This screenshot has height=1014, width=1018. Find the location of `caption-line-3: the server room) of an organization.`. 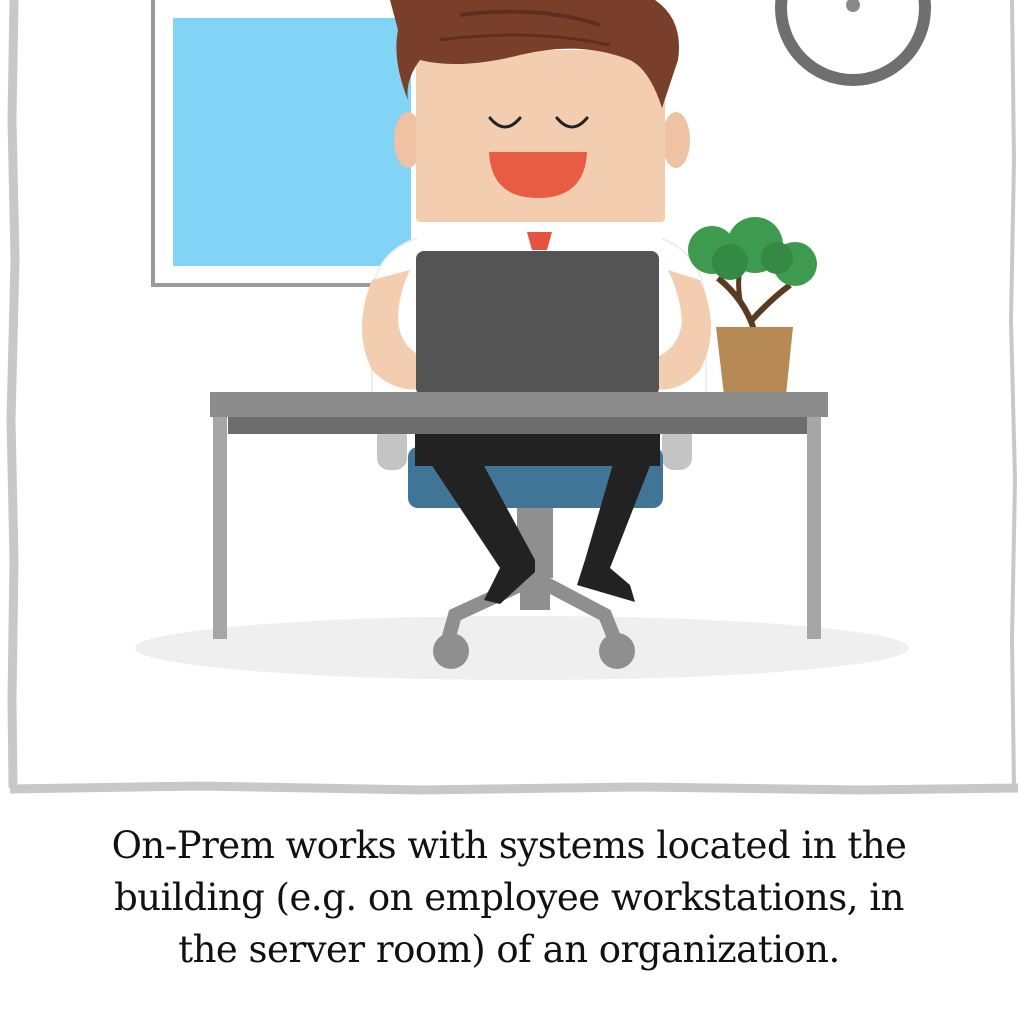

caption-line-3: the server room) of an organization. is located at coordinates (509, 949).